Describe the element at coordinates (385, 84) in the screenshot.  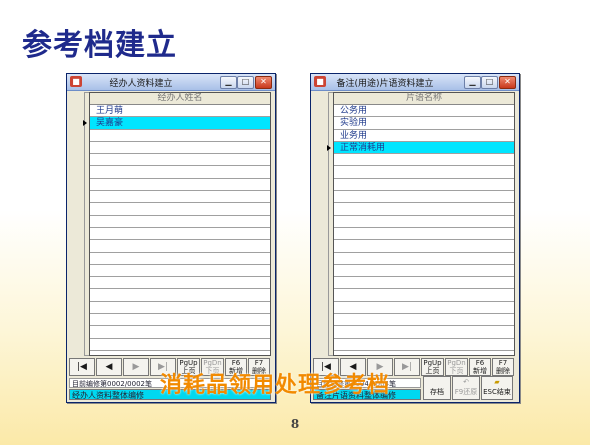
I see `window-title: 备注(用途)片语资料建立` at that location.